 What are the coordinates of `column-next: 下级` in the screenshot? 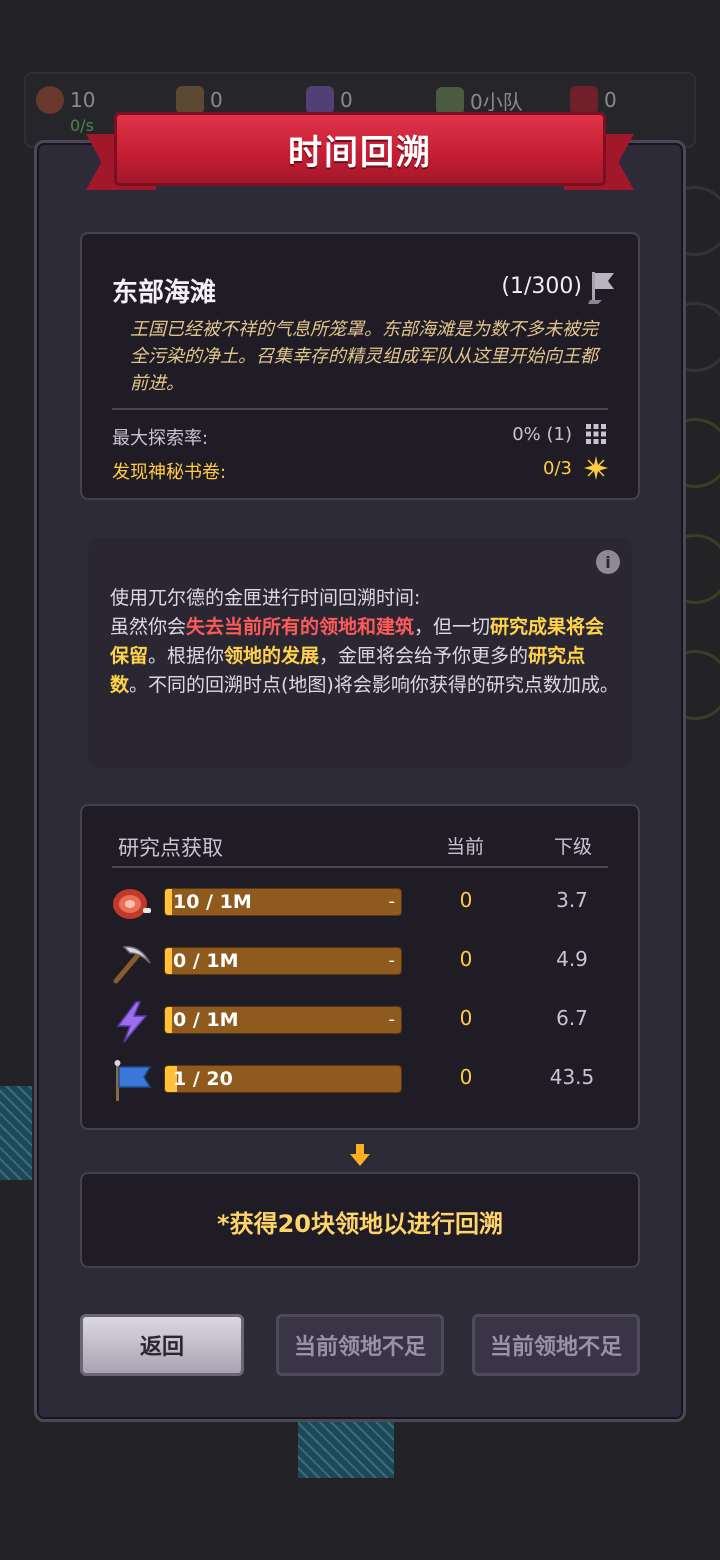 It's located at (573, 847).